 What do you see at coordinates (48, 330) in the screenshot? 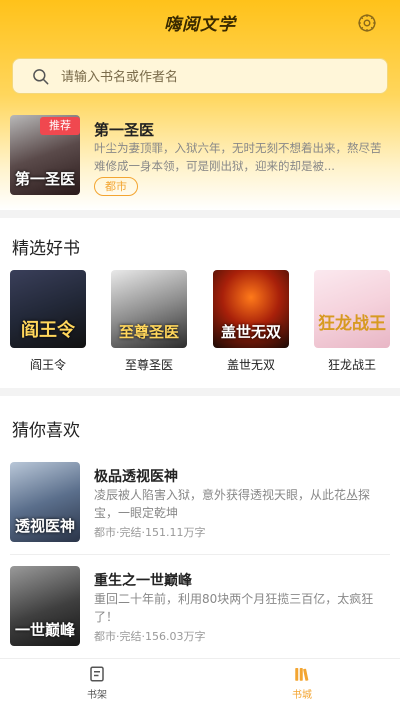
I see `cover-title-art: 阎王令` at bounding box center [48, 330].